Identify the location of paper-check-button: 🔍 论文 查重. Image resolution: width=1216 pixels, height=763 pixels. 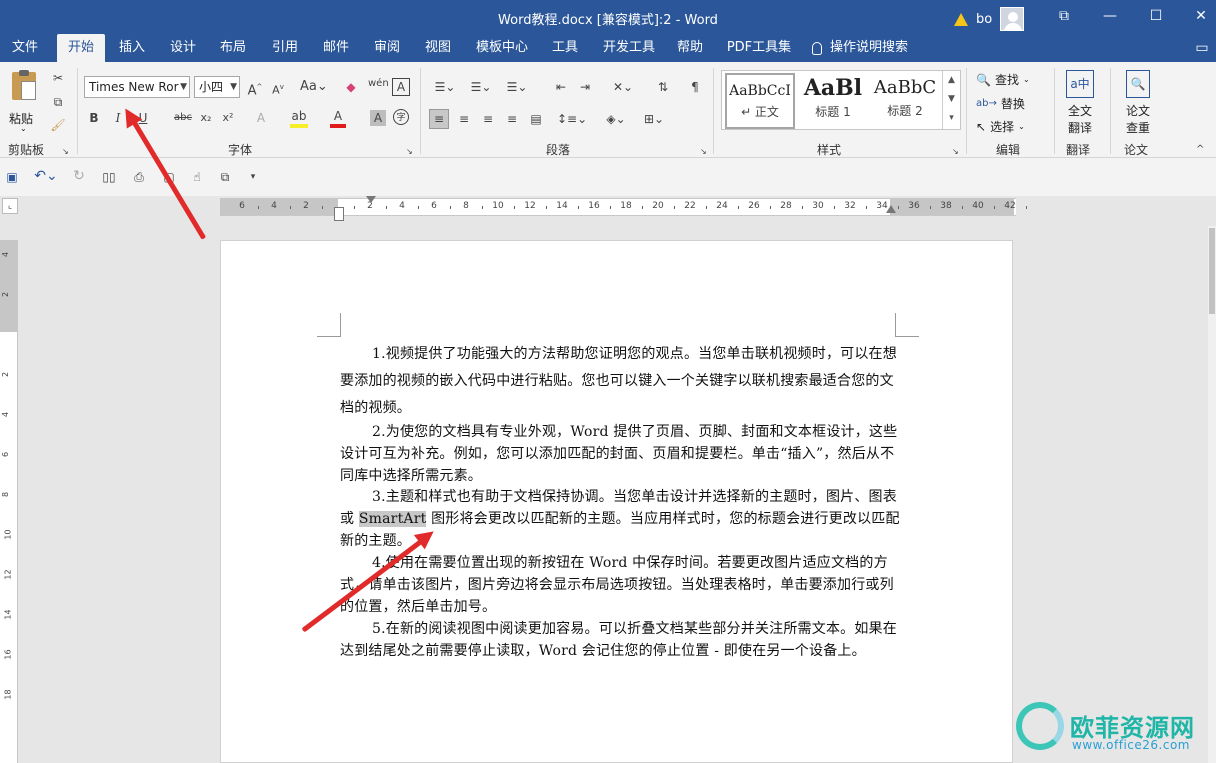
(1138, 103).